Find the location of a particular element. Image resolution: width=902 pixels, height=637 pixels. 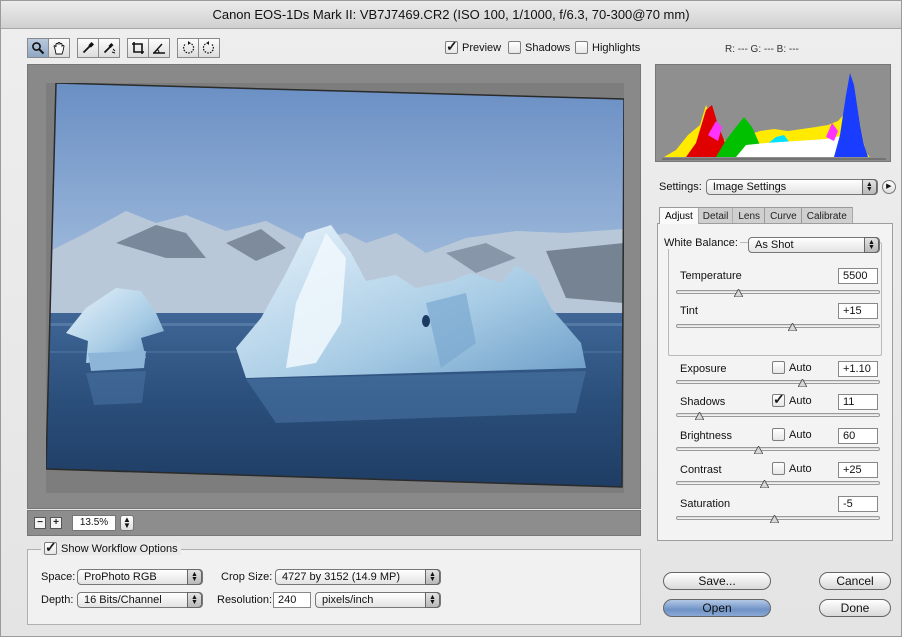

settings-popup: Image Settings ▲ ▼ is located at coordinates (791, 187).